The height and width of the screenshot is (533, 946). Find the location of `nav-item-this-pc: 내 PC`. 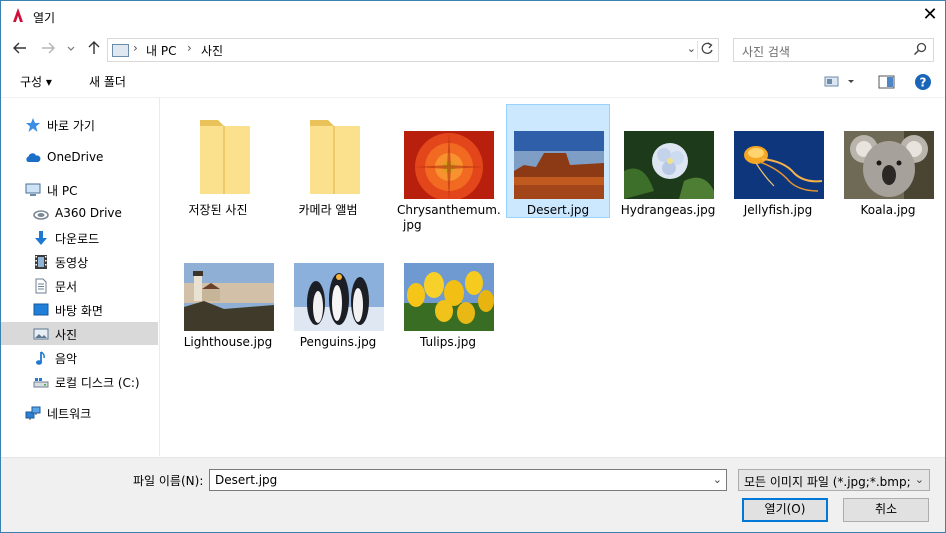

nav-item-this-pc: 내 PC is located at coordinates (79, 189).